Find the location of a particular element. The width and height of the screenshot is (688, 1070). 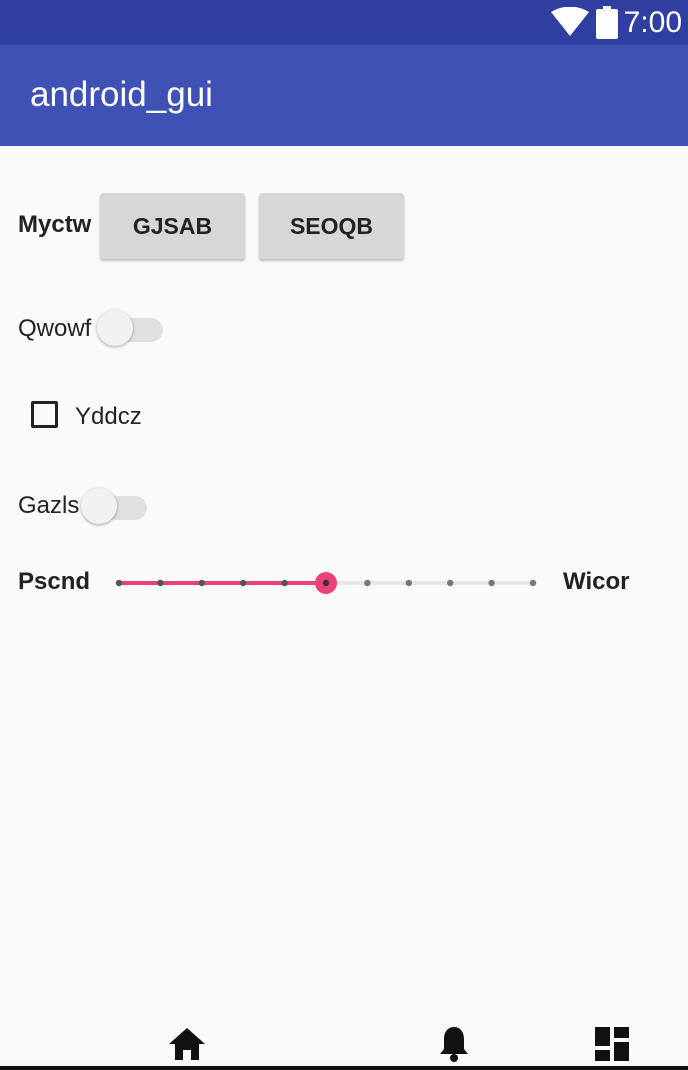

home-icon is located at coordinates (187, 1044).